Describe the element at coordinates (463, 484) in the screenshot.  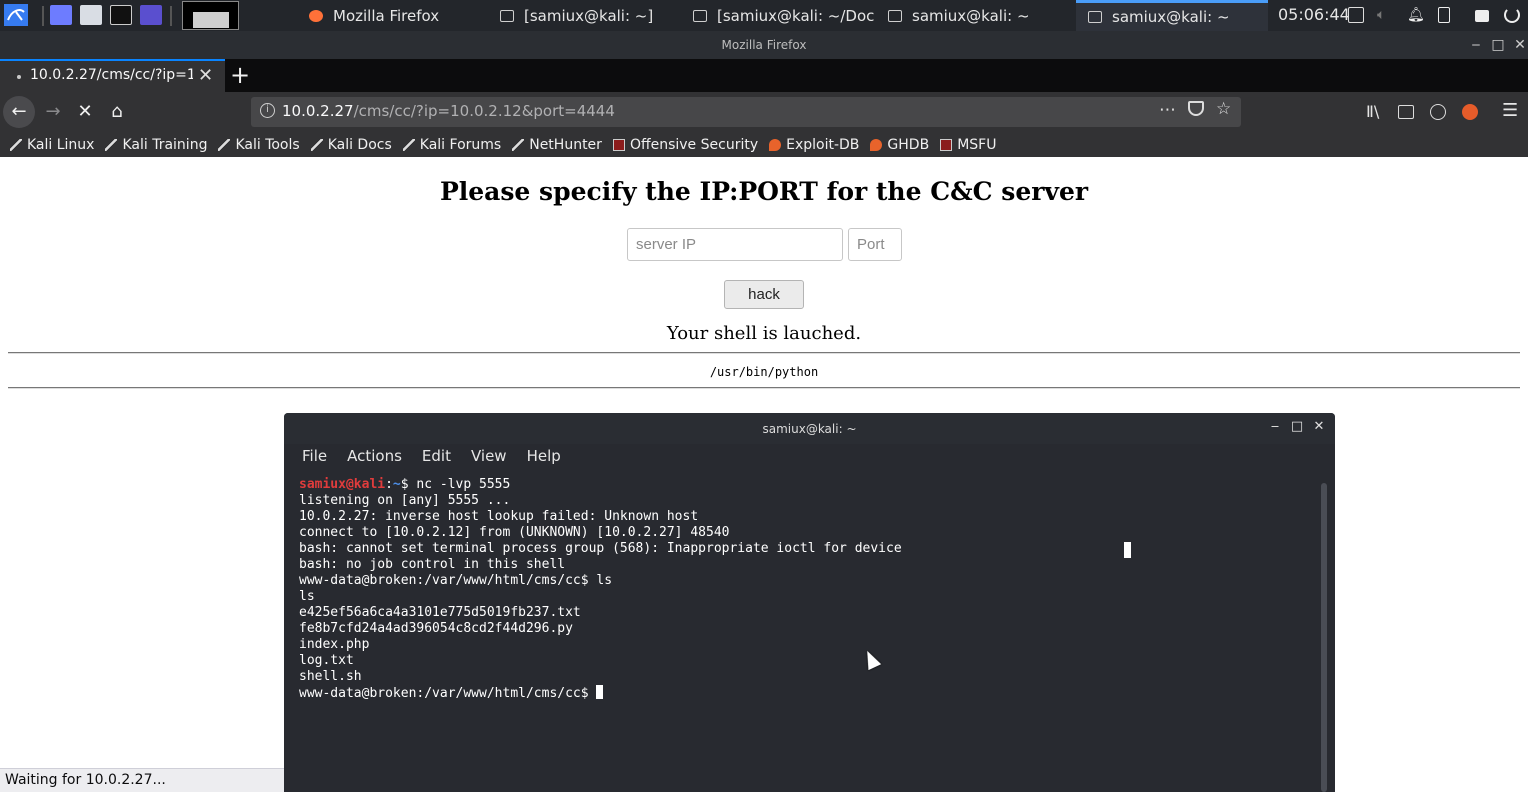
I see `command-text: nc -lvp 5555` at that location.